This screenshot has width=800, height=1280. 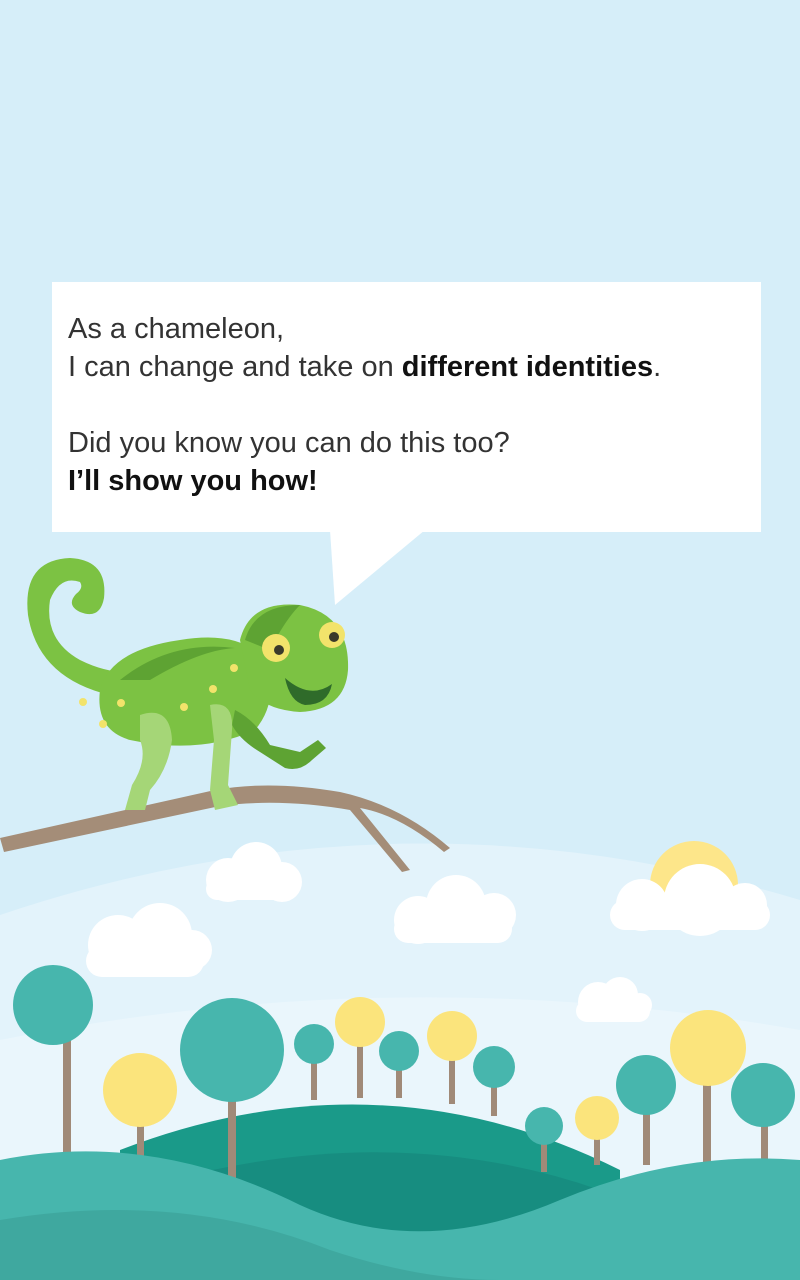 I want to click on speech-line-2-prefix: I can change and take on, so click(x=235, y=367).